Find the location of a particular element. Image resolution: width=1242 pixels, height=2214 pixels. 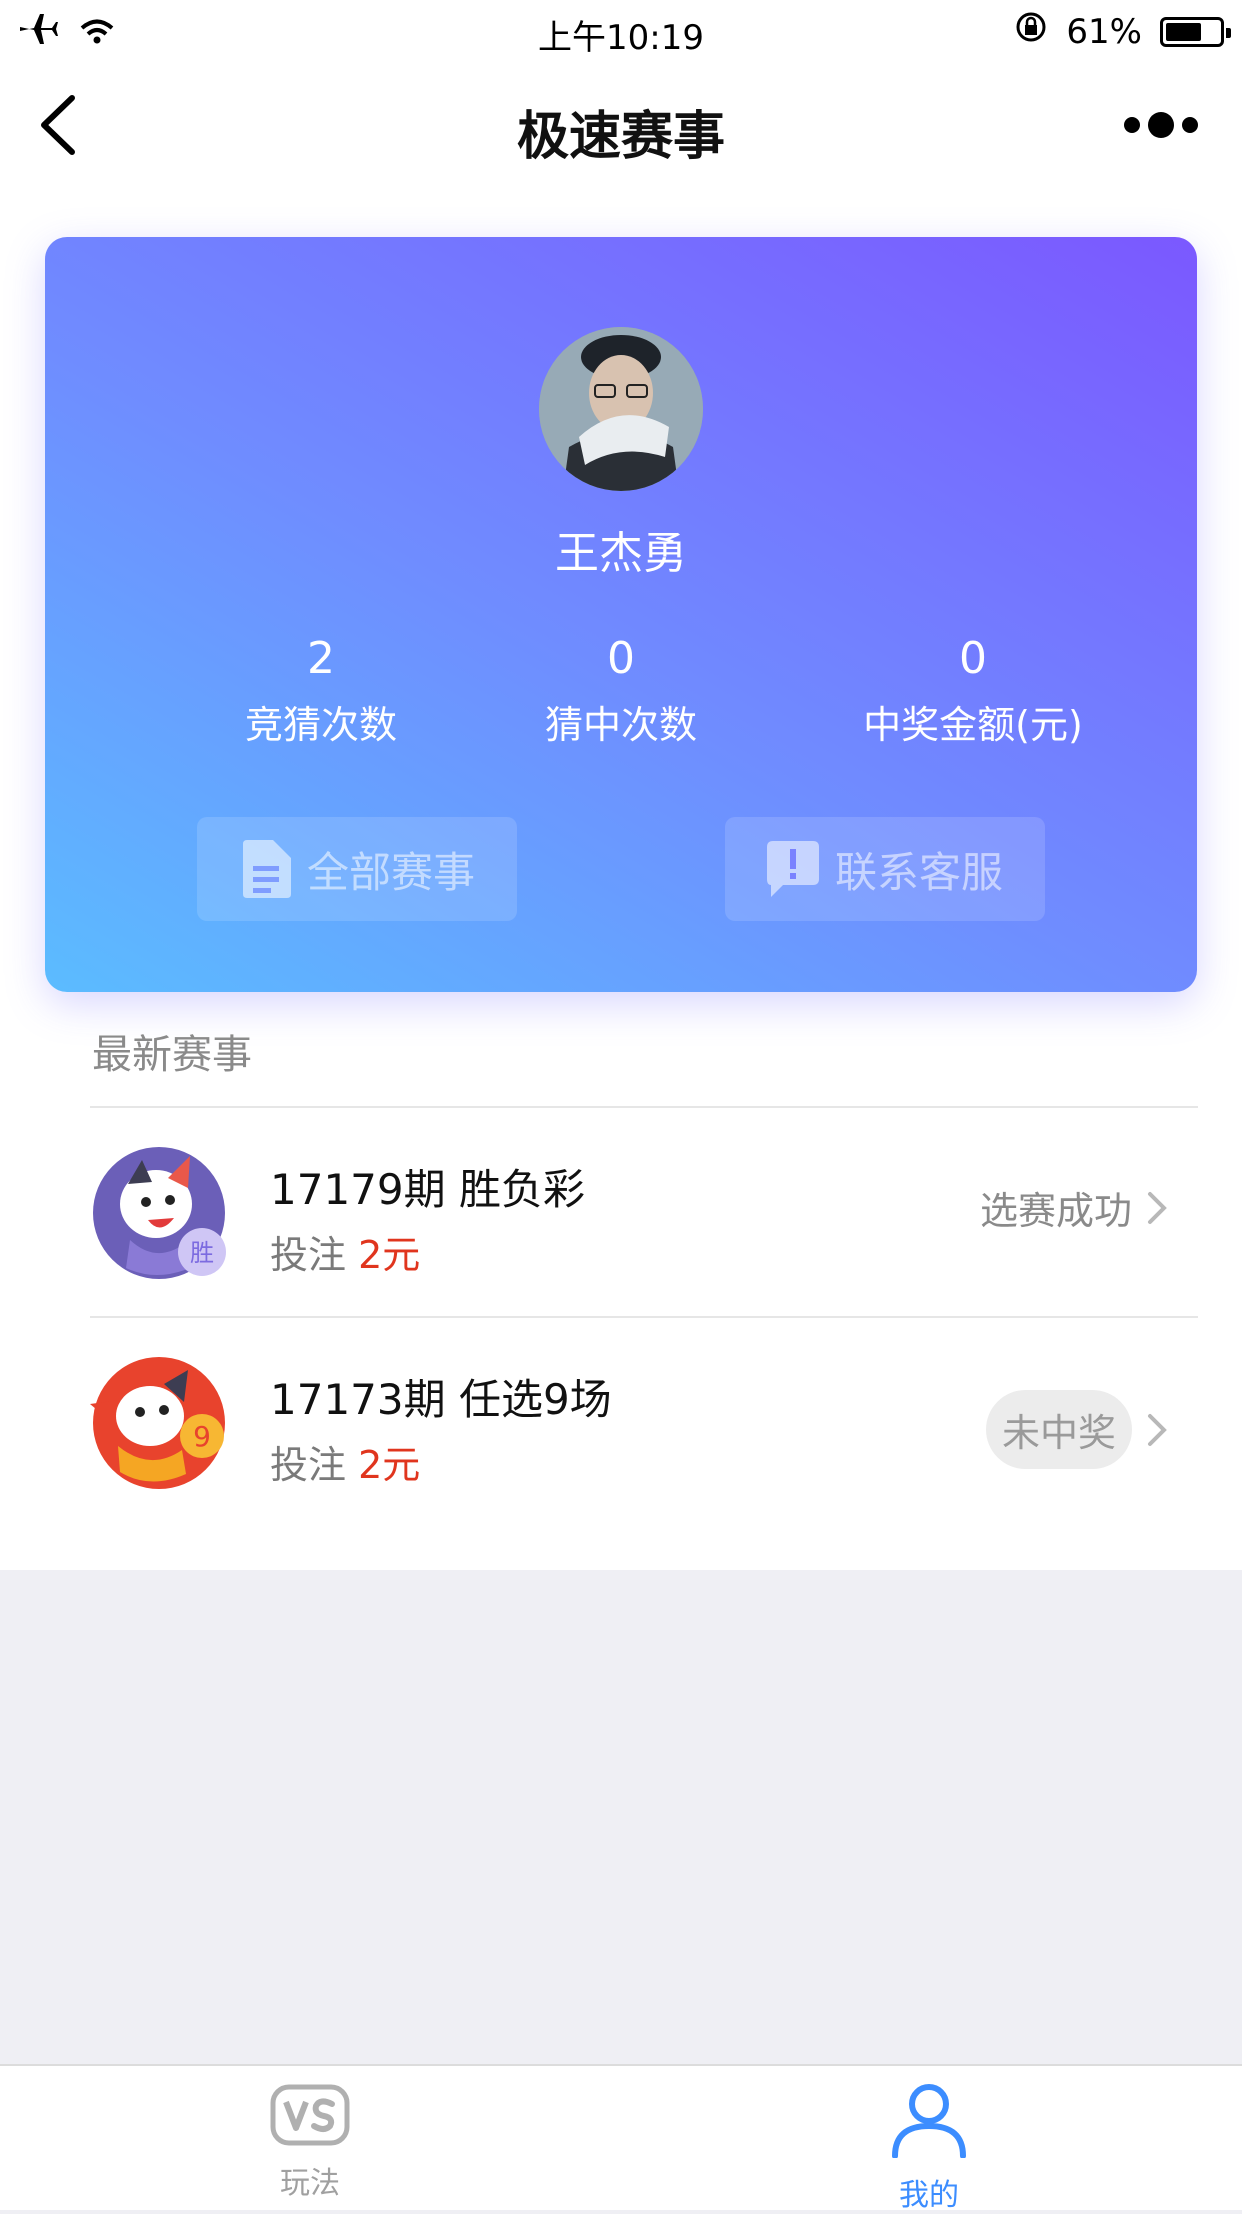

stat-prize-amount: 0 中奖金额(元) is located at coordinates (973, 690).